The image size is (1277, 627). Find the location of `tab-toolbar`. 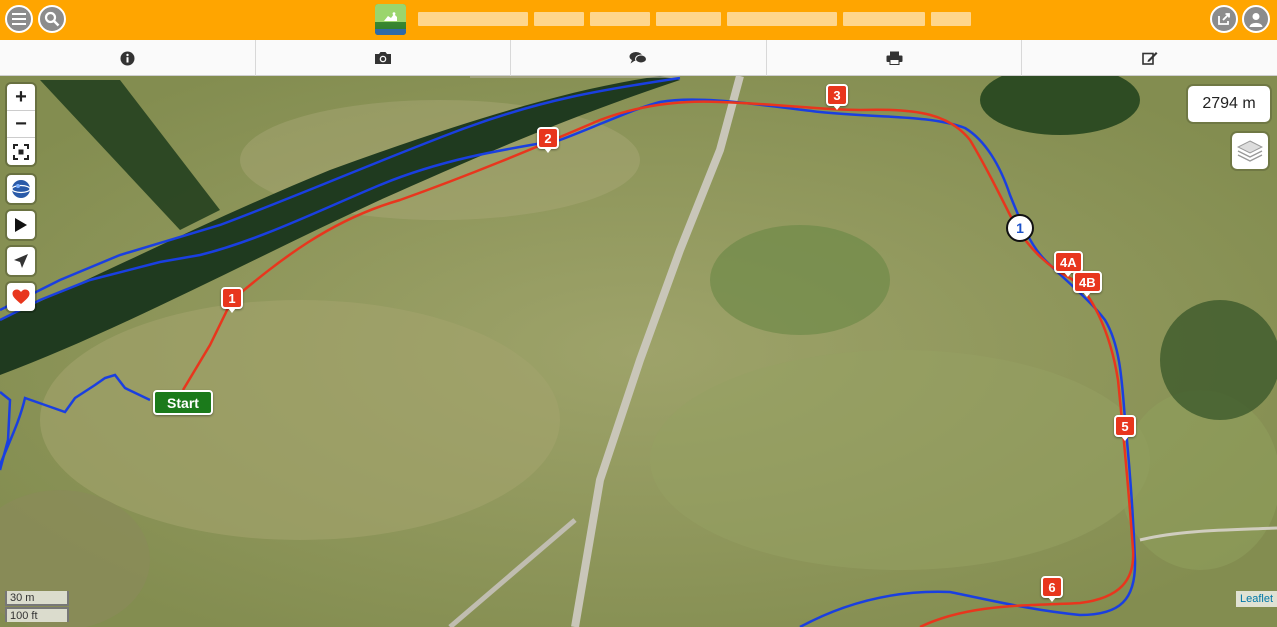

tab-toolbar is located at coordinates (638, 58).